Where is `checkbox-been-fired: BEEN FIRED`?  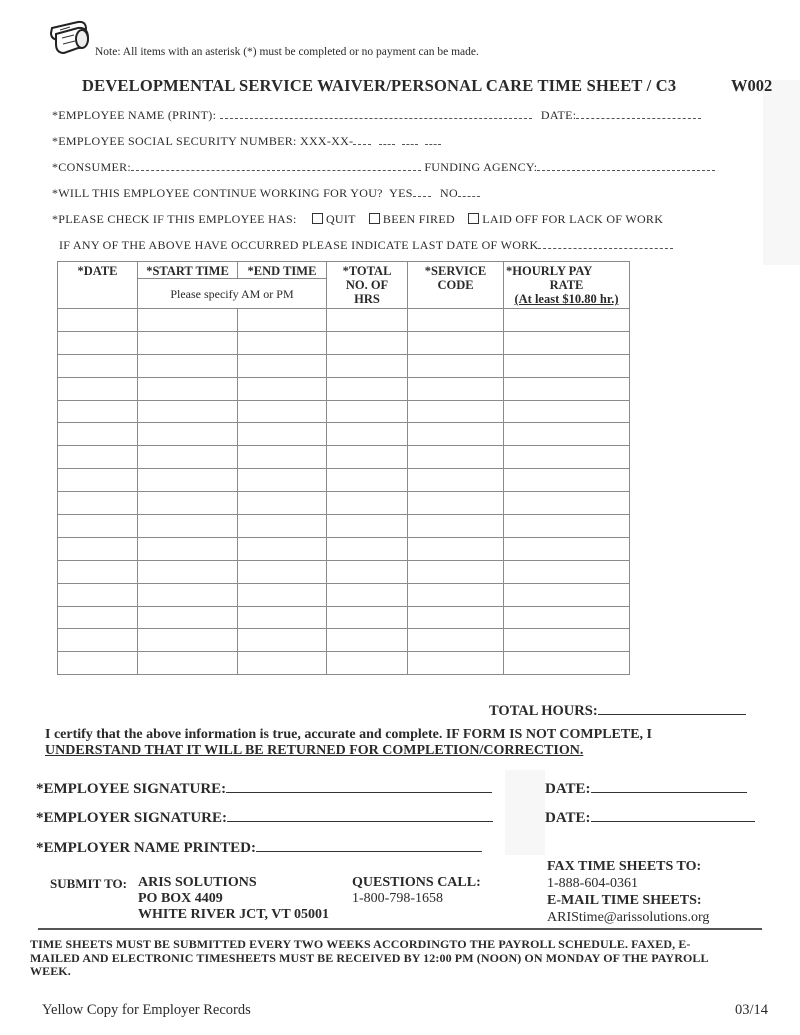 checkbox-been-fired: BEEN FIRED is located at coordinates (411, 219).